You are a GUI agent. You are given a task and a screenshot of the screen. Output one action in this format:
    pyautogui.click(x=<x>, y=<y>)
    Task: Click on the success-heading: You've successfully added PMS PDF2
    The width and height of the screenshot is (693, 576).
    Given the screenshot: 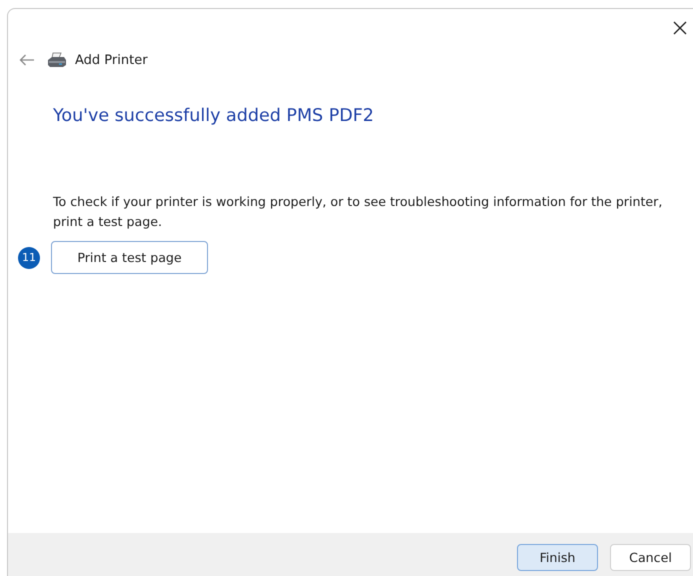 What is the action you would take?
    pyautogui.click(x=214, y=116)
    